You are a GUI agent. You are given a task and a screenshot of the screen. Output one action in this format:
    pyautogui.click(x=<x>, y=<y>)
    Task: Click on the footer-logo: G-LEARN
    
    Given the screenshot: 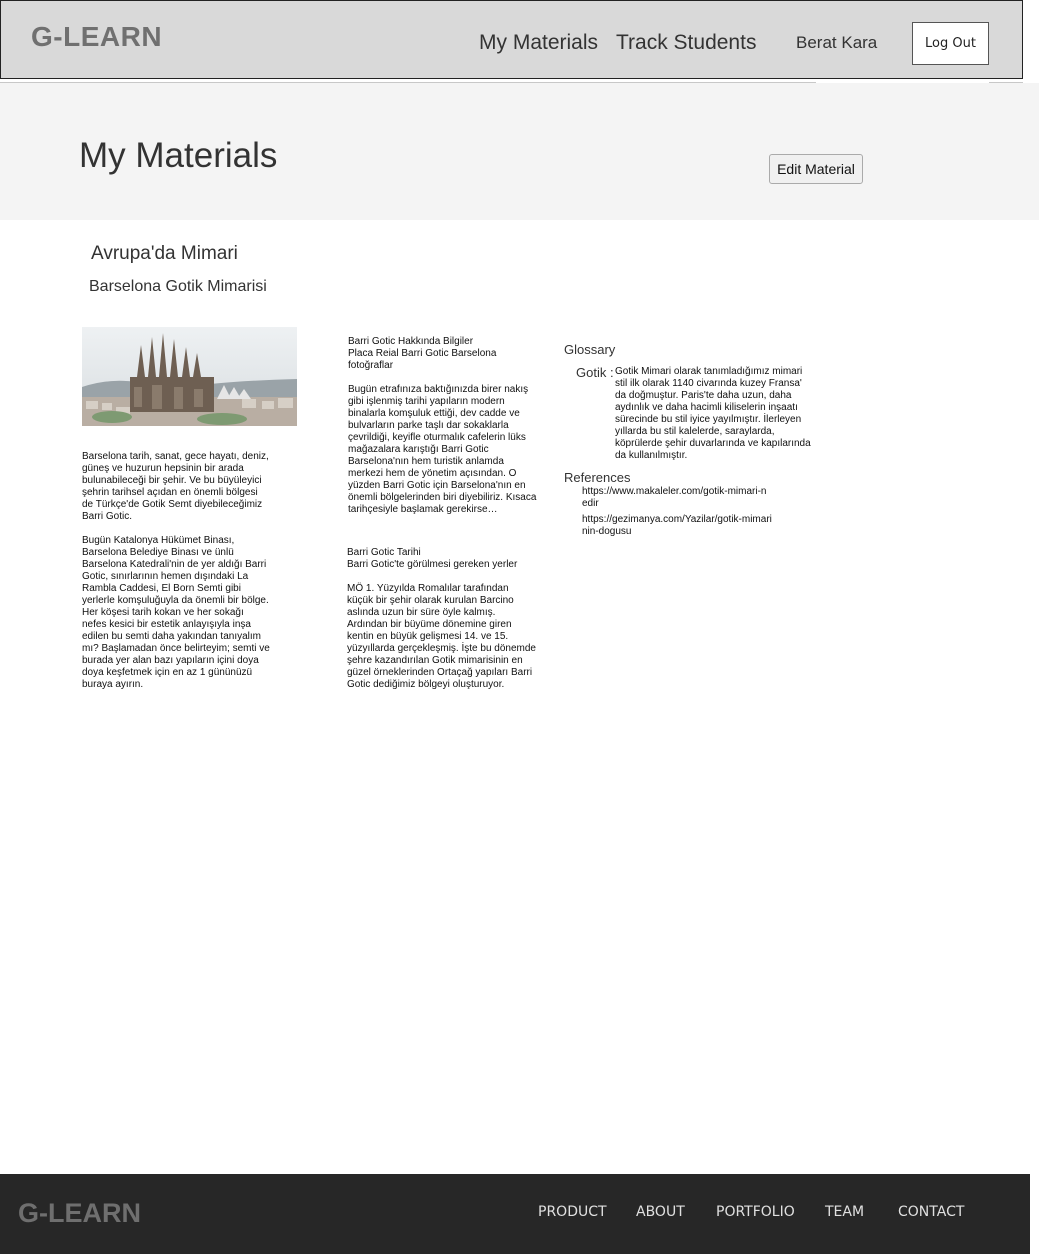 What is the action you would take?
    pyautogui.click(x=79, y=1213)
    